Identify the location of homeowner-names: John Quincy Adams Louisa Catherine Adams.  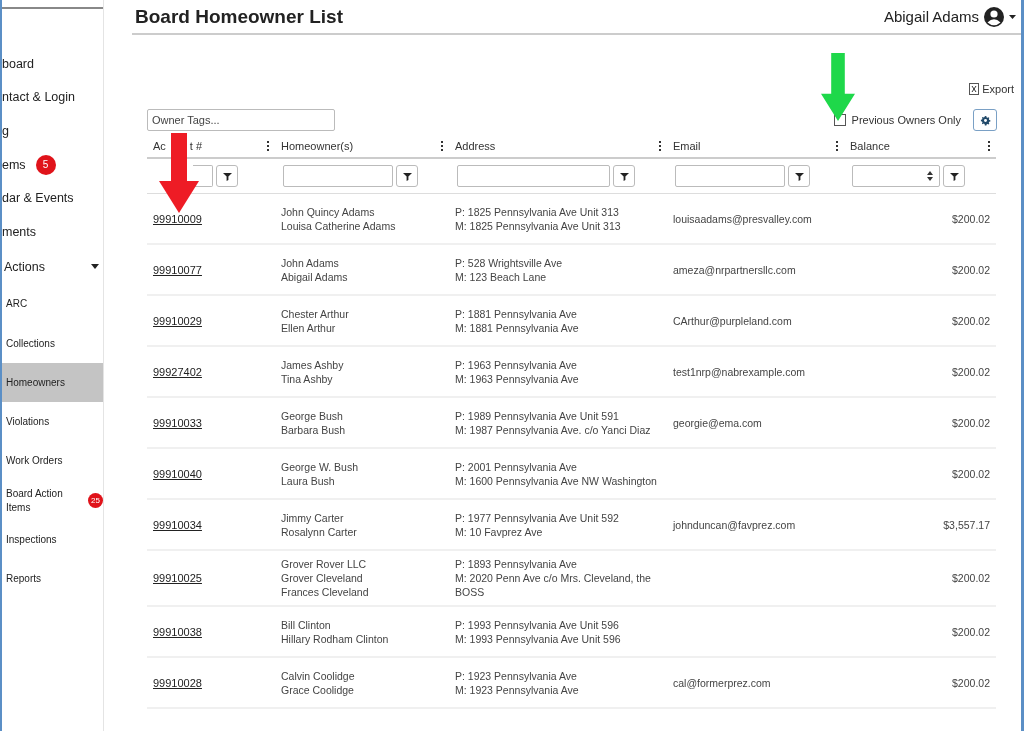
(339, 218).